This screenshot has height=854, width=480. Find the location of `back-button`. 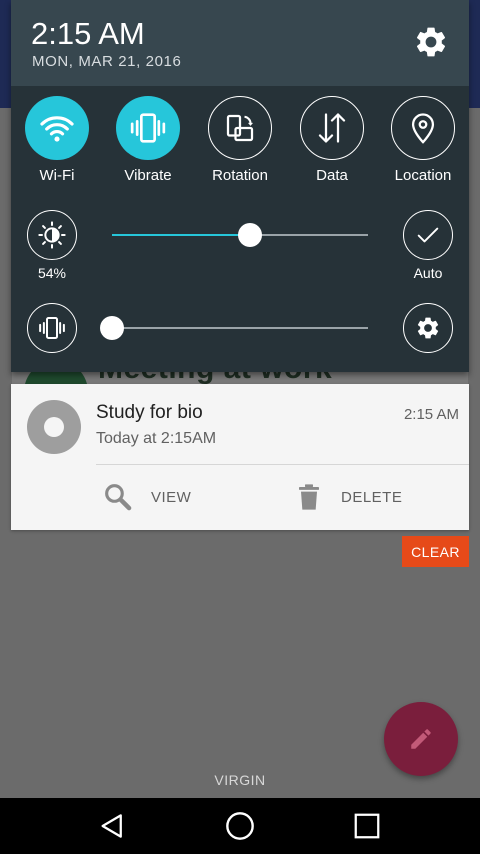

back-button is located at coordinates (112, 826).